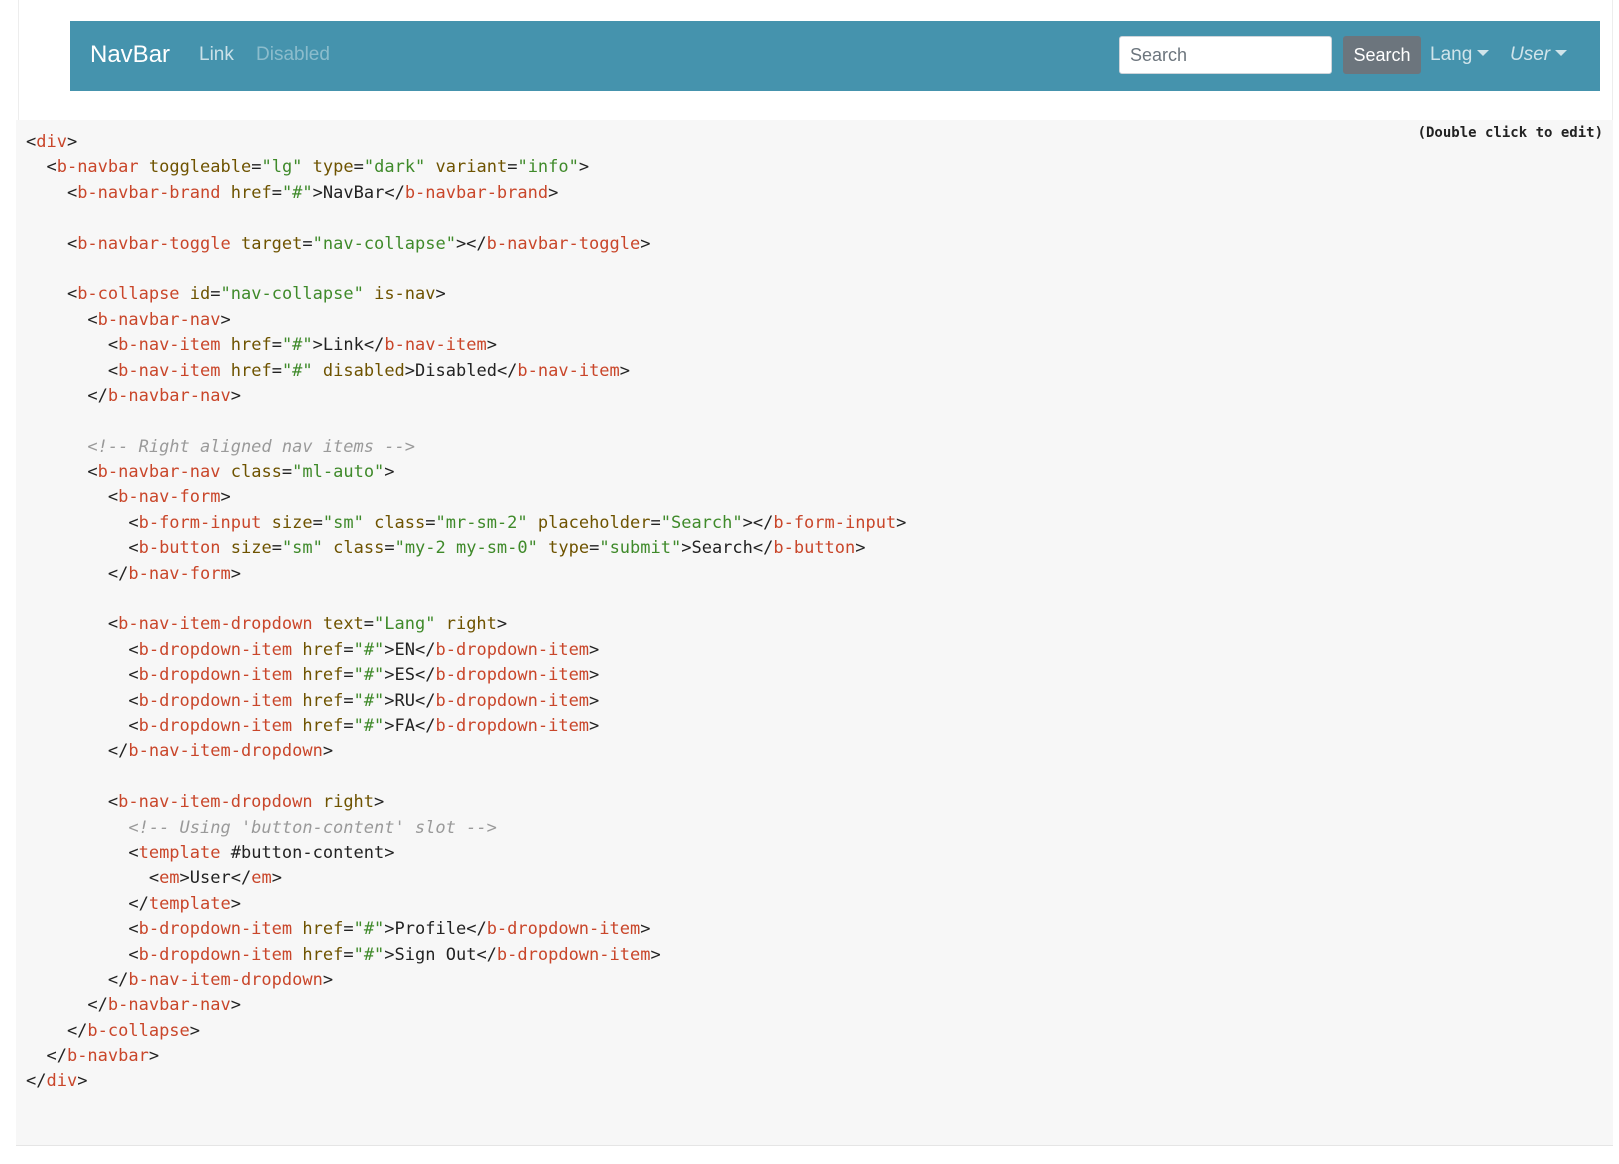 The image size is (1619, 1164). Describe the element at coordinates (302, 548) in the screenshot. I see `code-token: "sm"` at that location.